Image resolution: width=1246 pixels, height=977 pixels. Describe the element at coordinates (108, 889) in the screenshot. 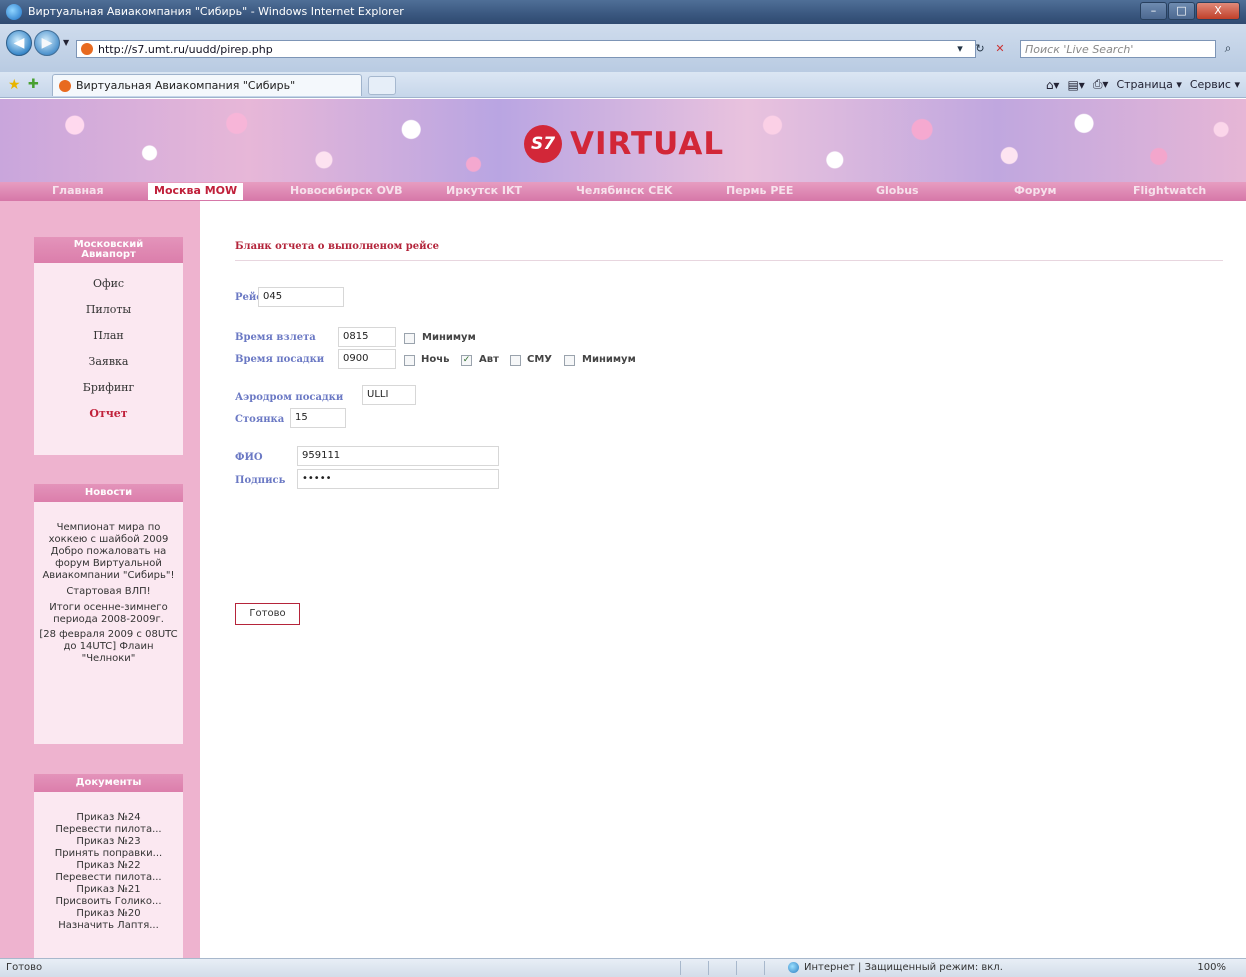

I see `document-title: Приказ №21` at that location.